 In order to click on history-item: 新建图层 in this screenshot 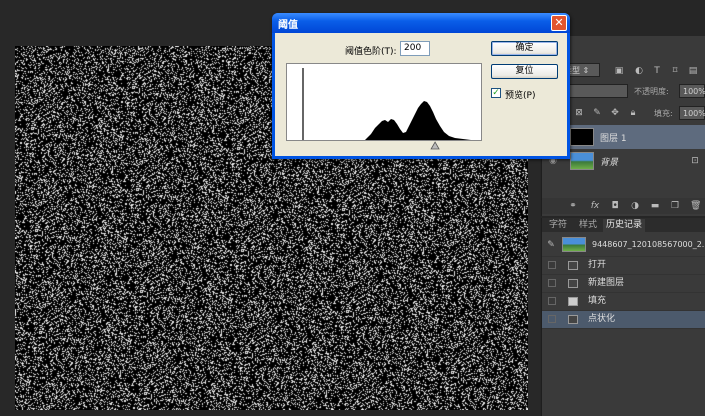, I will do `click(623, 284)`.